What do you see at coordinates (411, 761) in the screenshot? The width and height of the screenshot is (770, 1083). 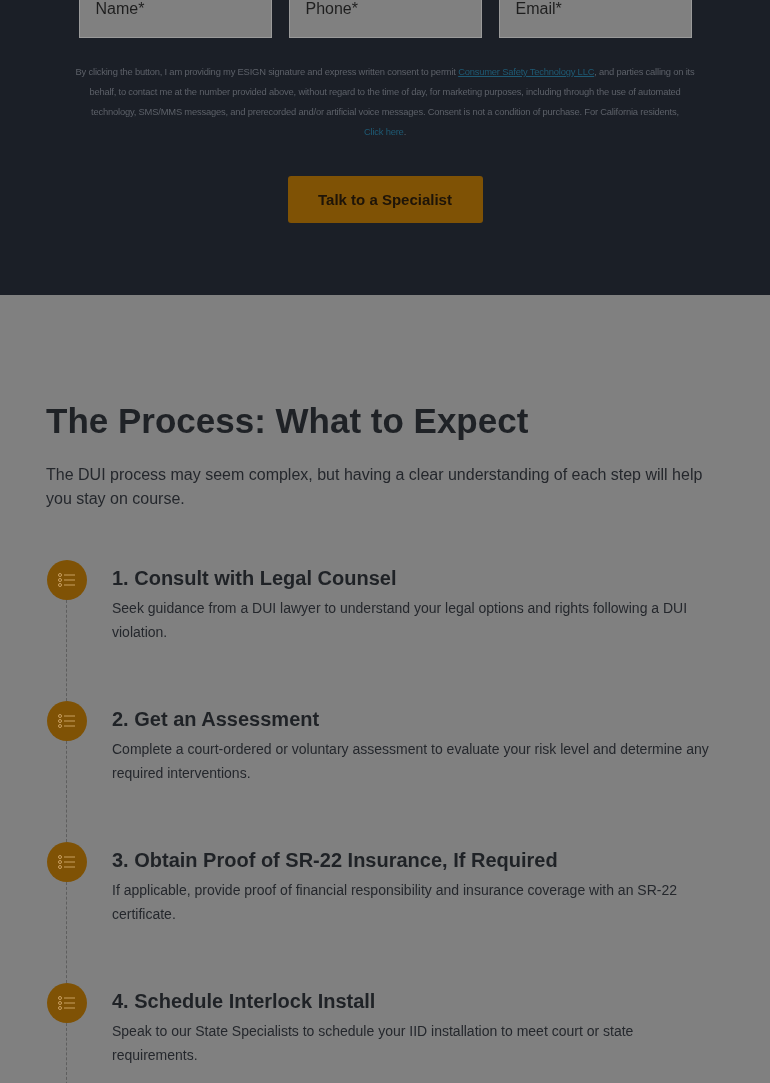 I see `step-description: Complete a court-ordered or voluntary assessment to evaluate your risk level and determine any required interventions.` at bounding box center [411, 761].